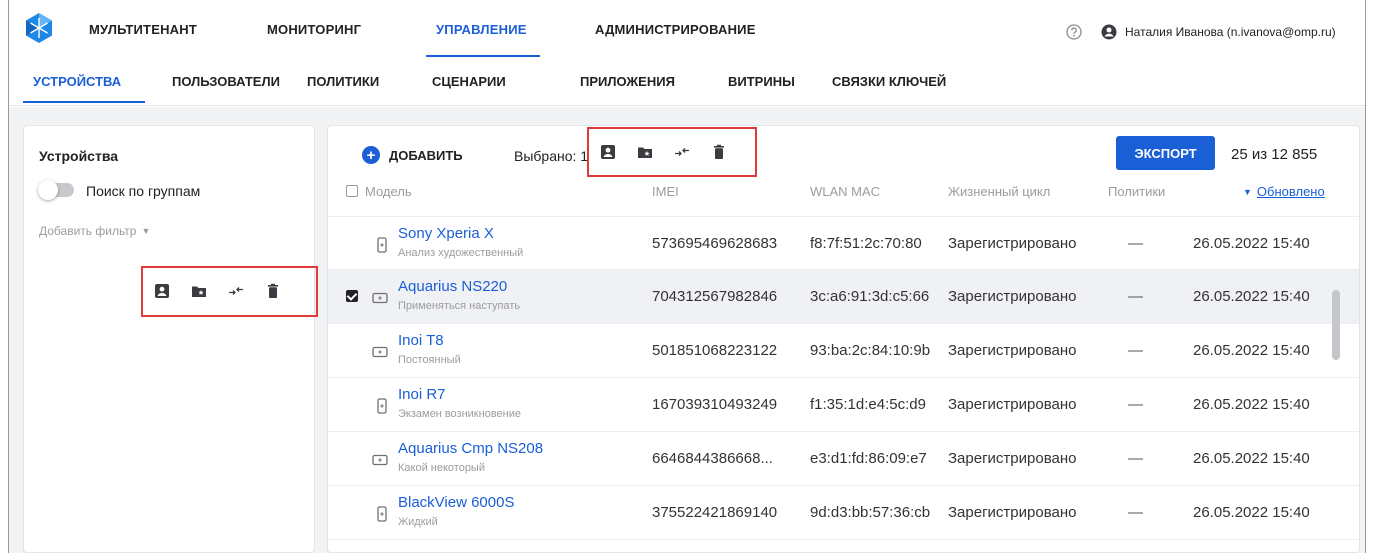 Image resolution: width=1374 pixels, height=553 pixels. Describe the element at coordinates (446, 233) in the screenshot. I see `device-name-link: Sony Xperia X` at that location.